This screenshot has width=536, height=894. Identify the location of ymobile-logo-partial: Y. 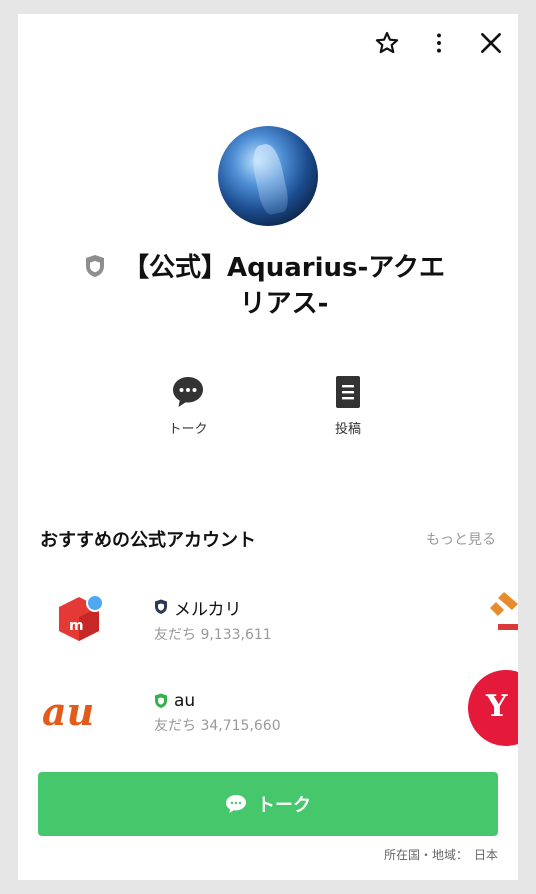
(493, 708).